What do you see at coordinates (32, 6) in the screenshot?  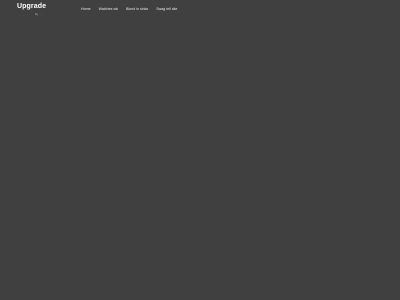 I see `logo-text: Upgrade` at bounding box center [32, 6].